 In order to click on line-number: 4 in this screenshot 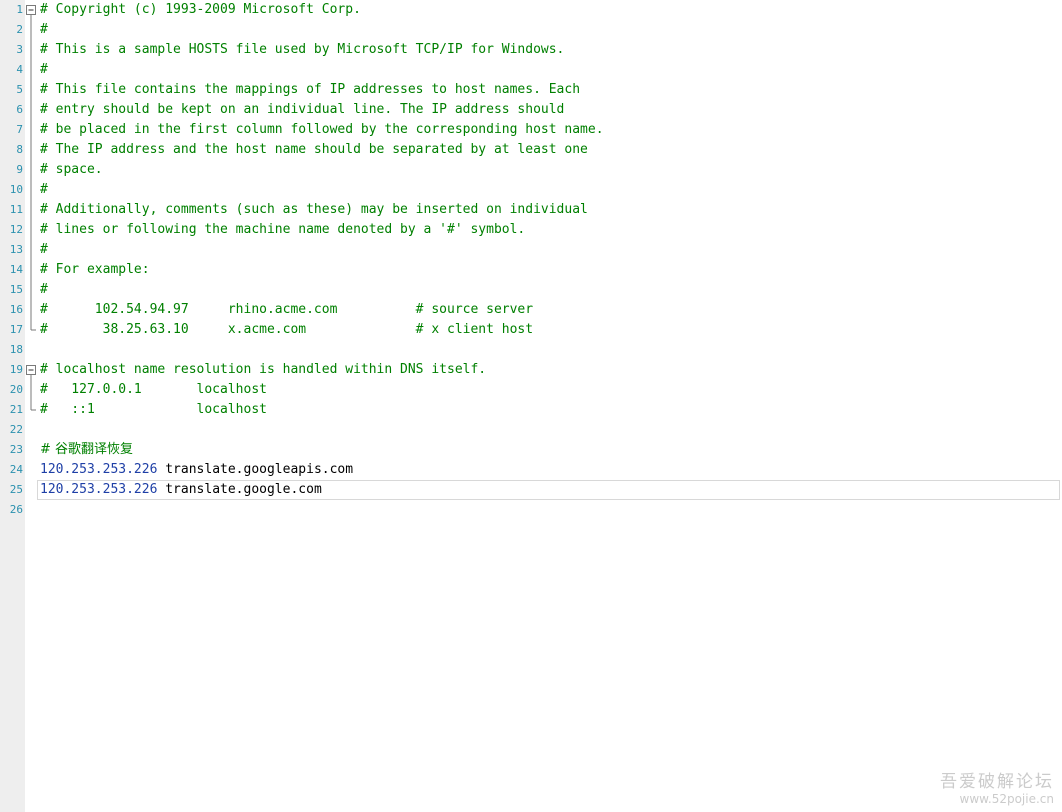, I will do `click(19, 69)`.